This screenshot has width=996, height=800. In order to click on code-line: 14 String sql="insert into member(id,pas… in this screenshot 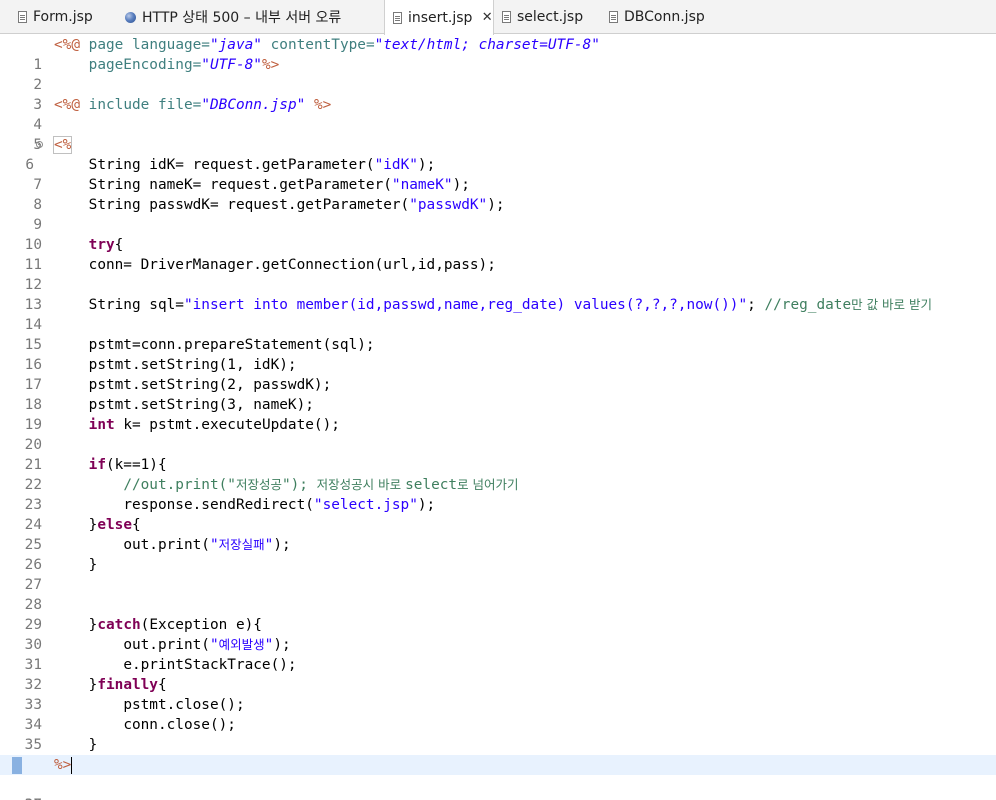, I will do `click(498, 314)`.